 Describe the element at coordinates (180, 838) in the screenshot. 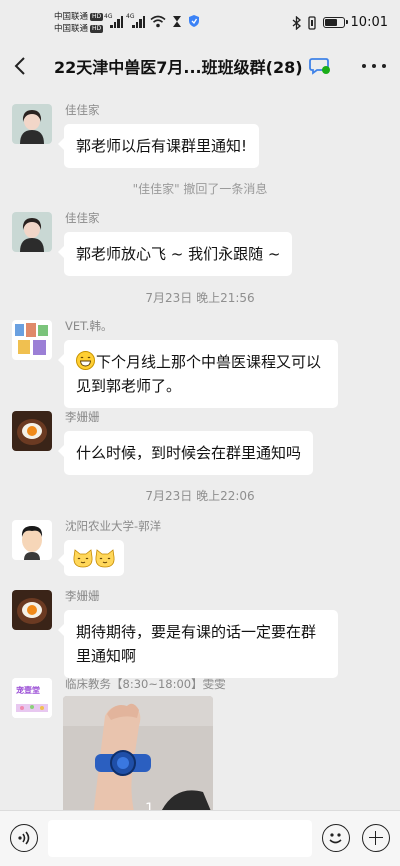

I see `message-input` at that location.